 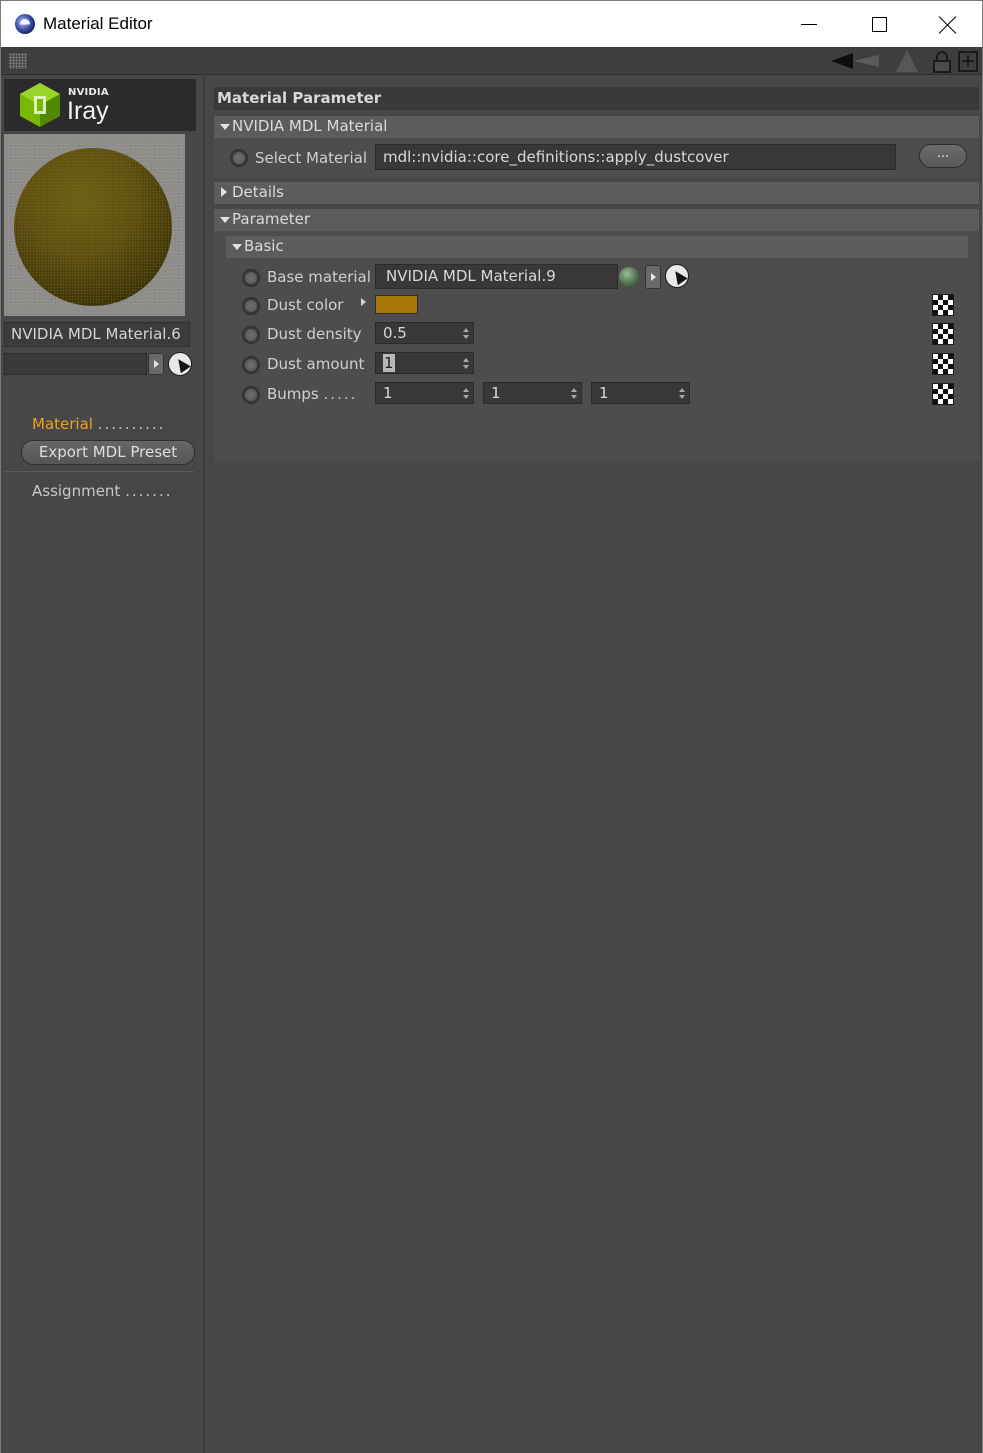 I want to click on link-field, so click(x=75, y=364).